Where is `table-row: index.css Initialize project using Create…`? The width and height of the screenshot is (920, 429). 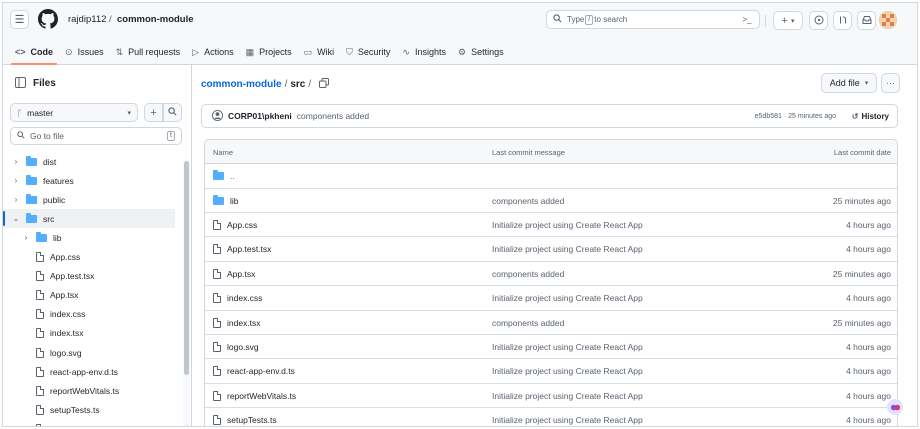
table-row: index.css Initialize project using Create… is located at coordinates (551, 298).